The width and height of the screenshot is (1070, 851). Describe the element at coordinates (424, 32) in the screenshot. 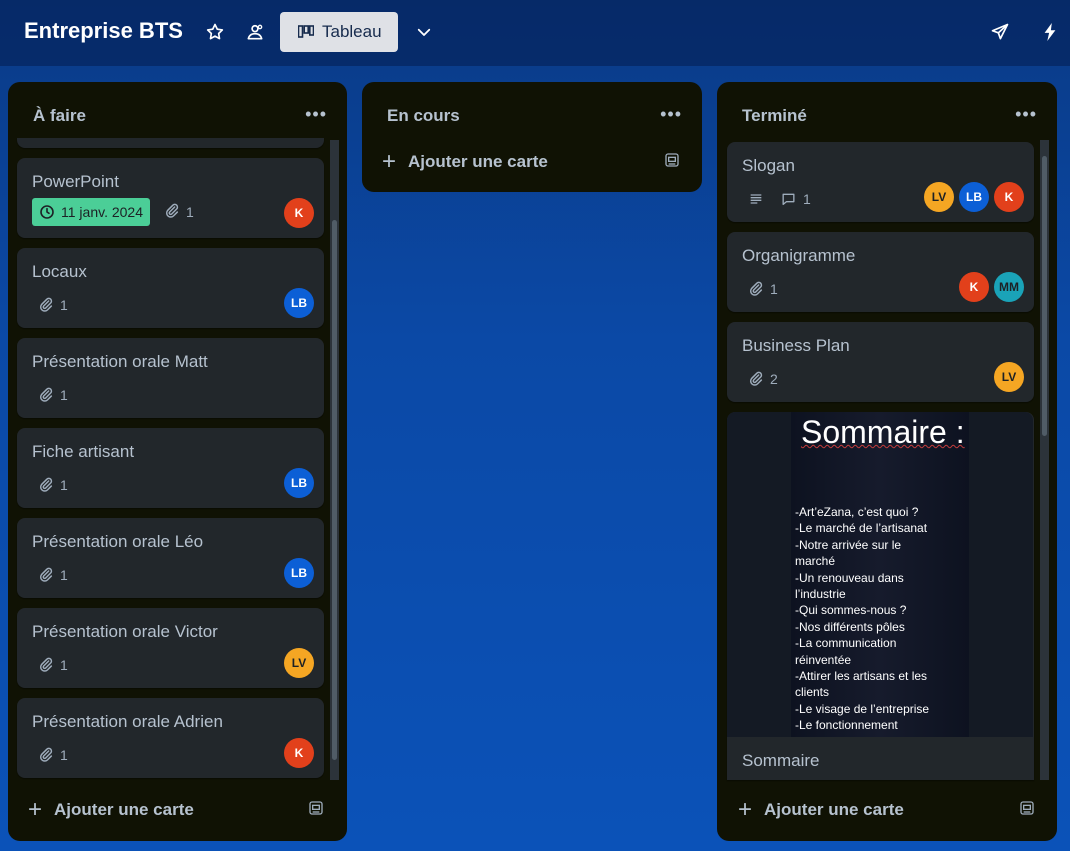

I see `chevron-down-icon` at that location.